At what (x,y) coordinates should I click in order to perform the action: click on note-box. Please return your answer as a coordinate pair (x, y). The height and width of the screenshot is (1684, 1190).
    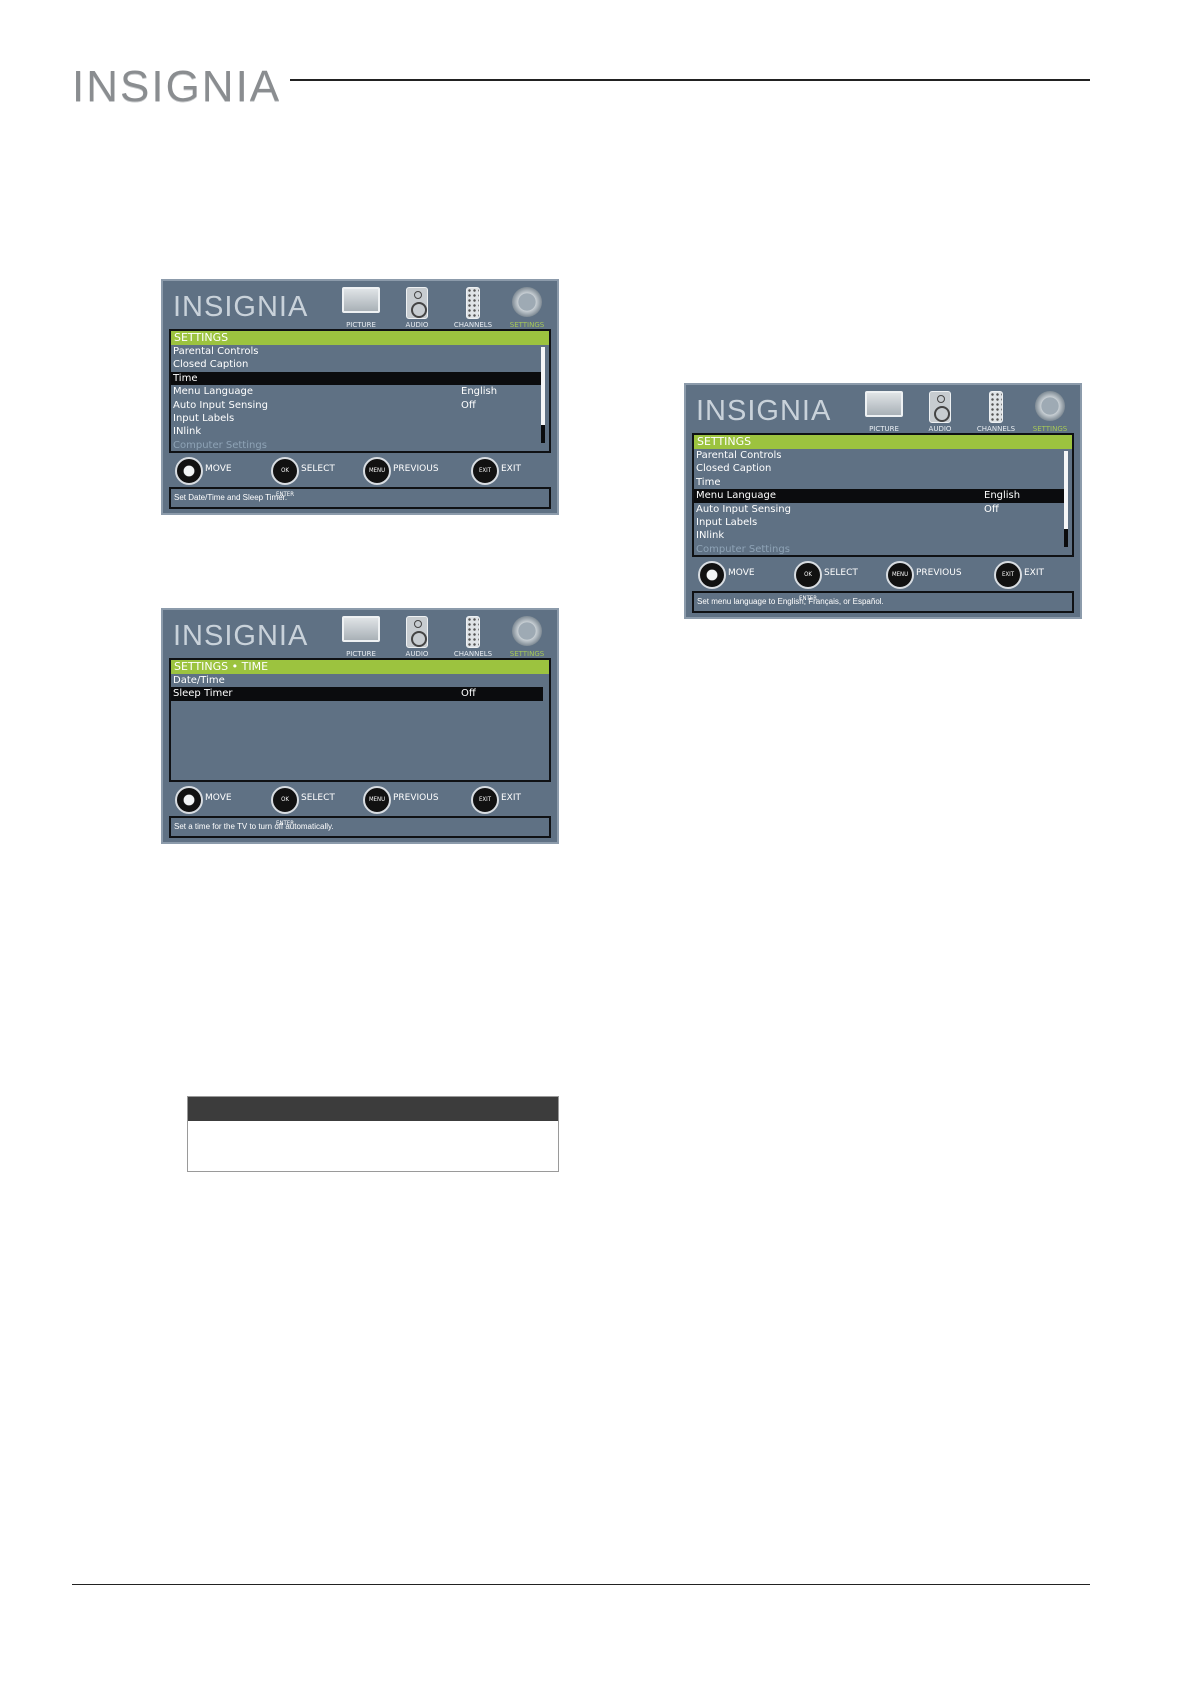
    Looking at the image, I should click on (373, 1134).